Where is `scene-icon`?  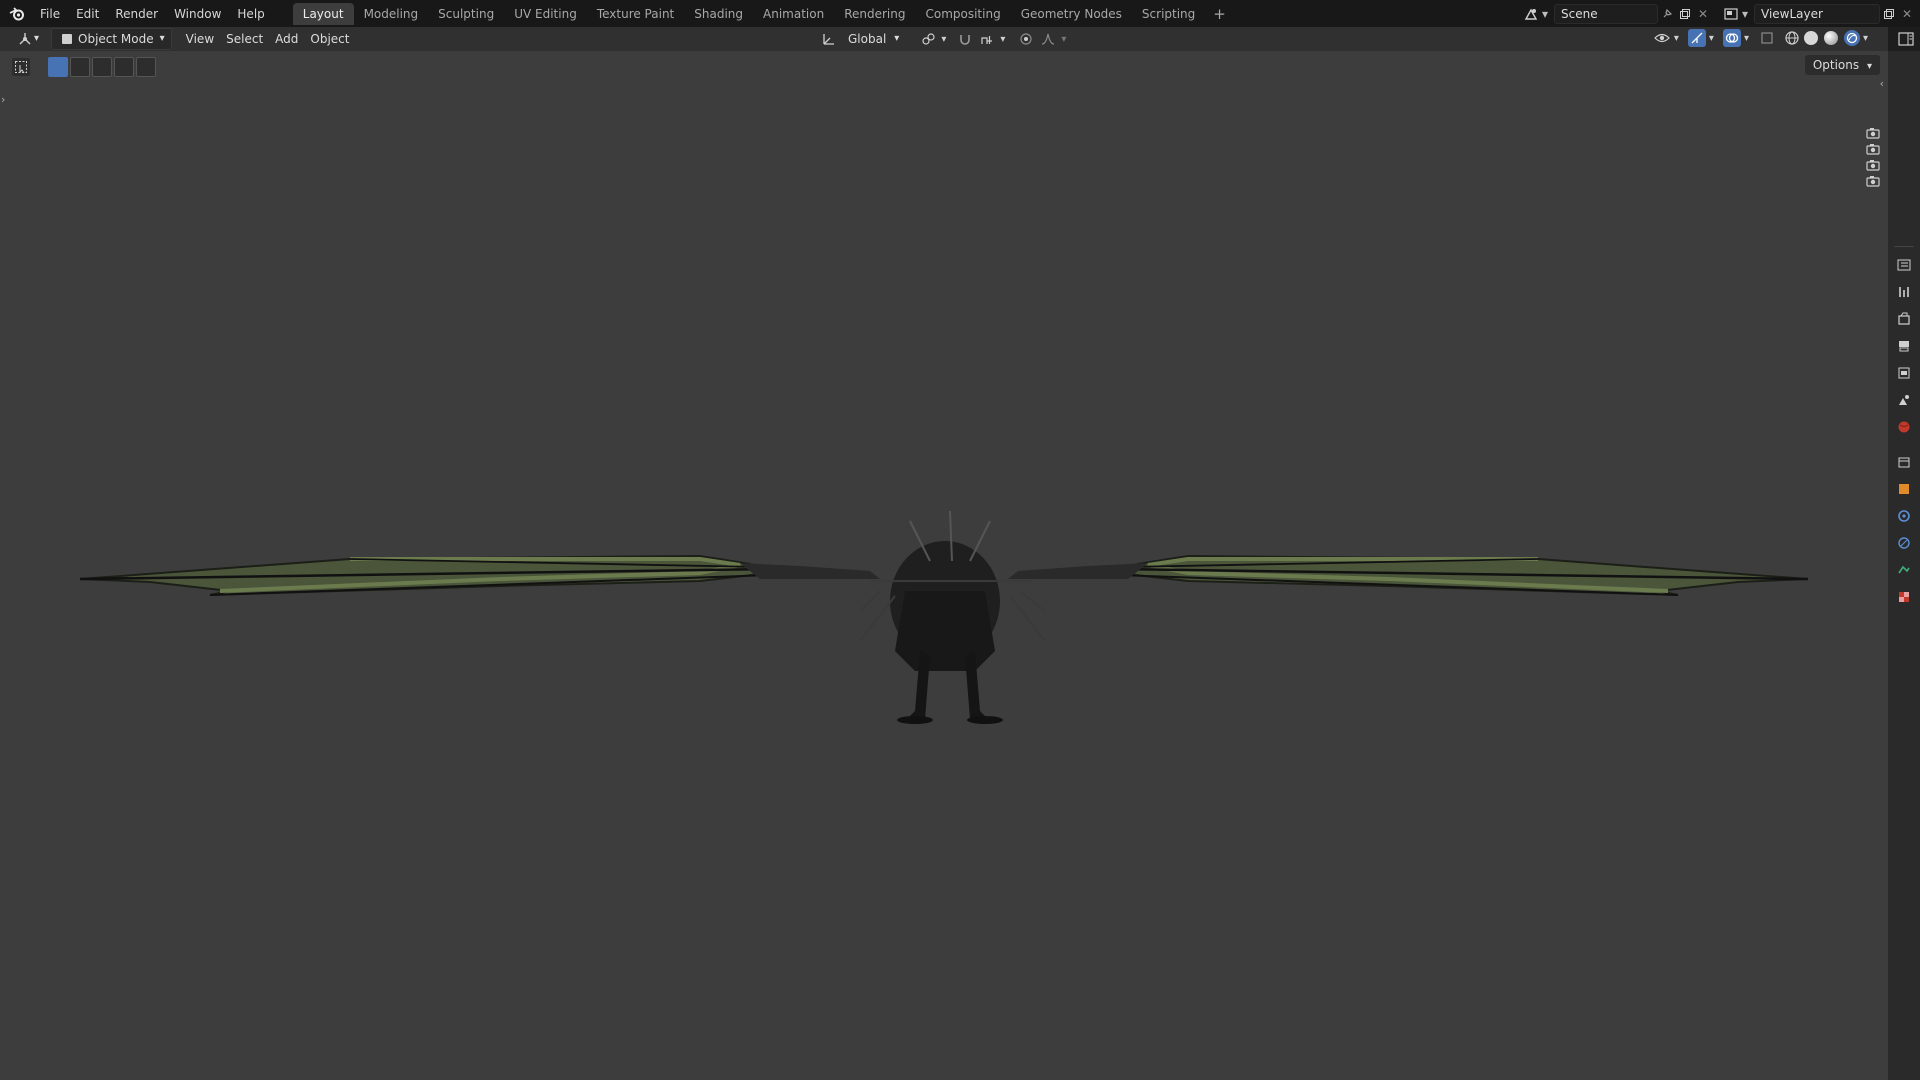
scene-icon is located at coordinates (1531, 14).